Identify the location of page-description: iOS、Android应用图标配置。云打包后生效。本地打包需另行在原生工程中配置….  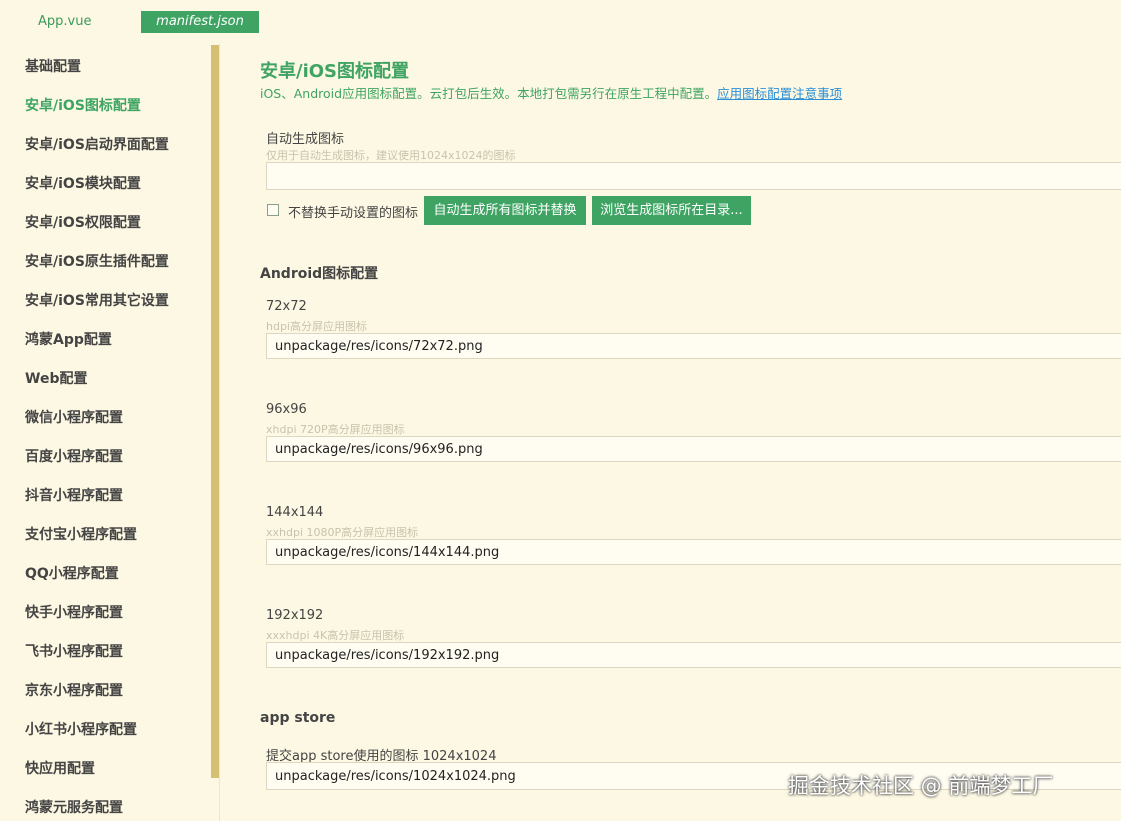
(551, 92).